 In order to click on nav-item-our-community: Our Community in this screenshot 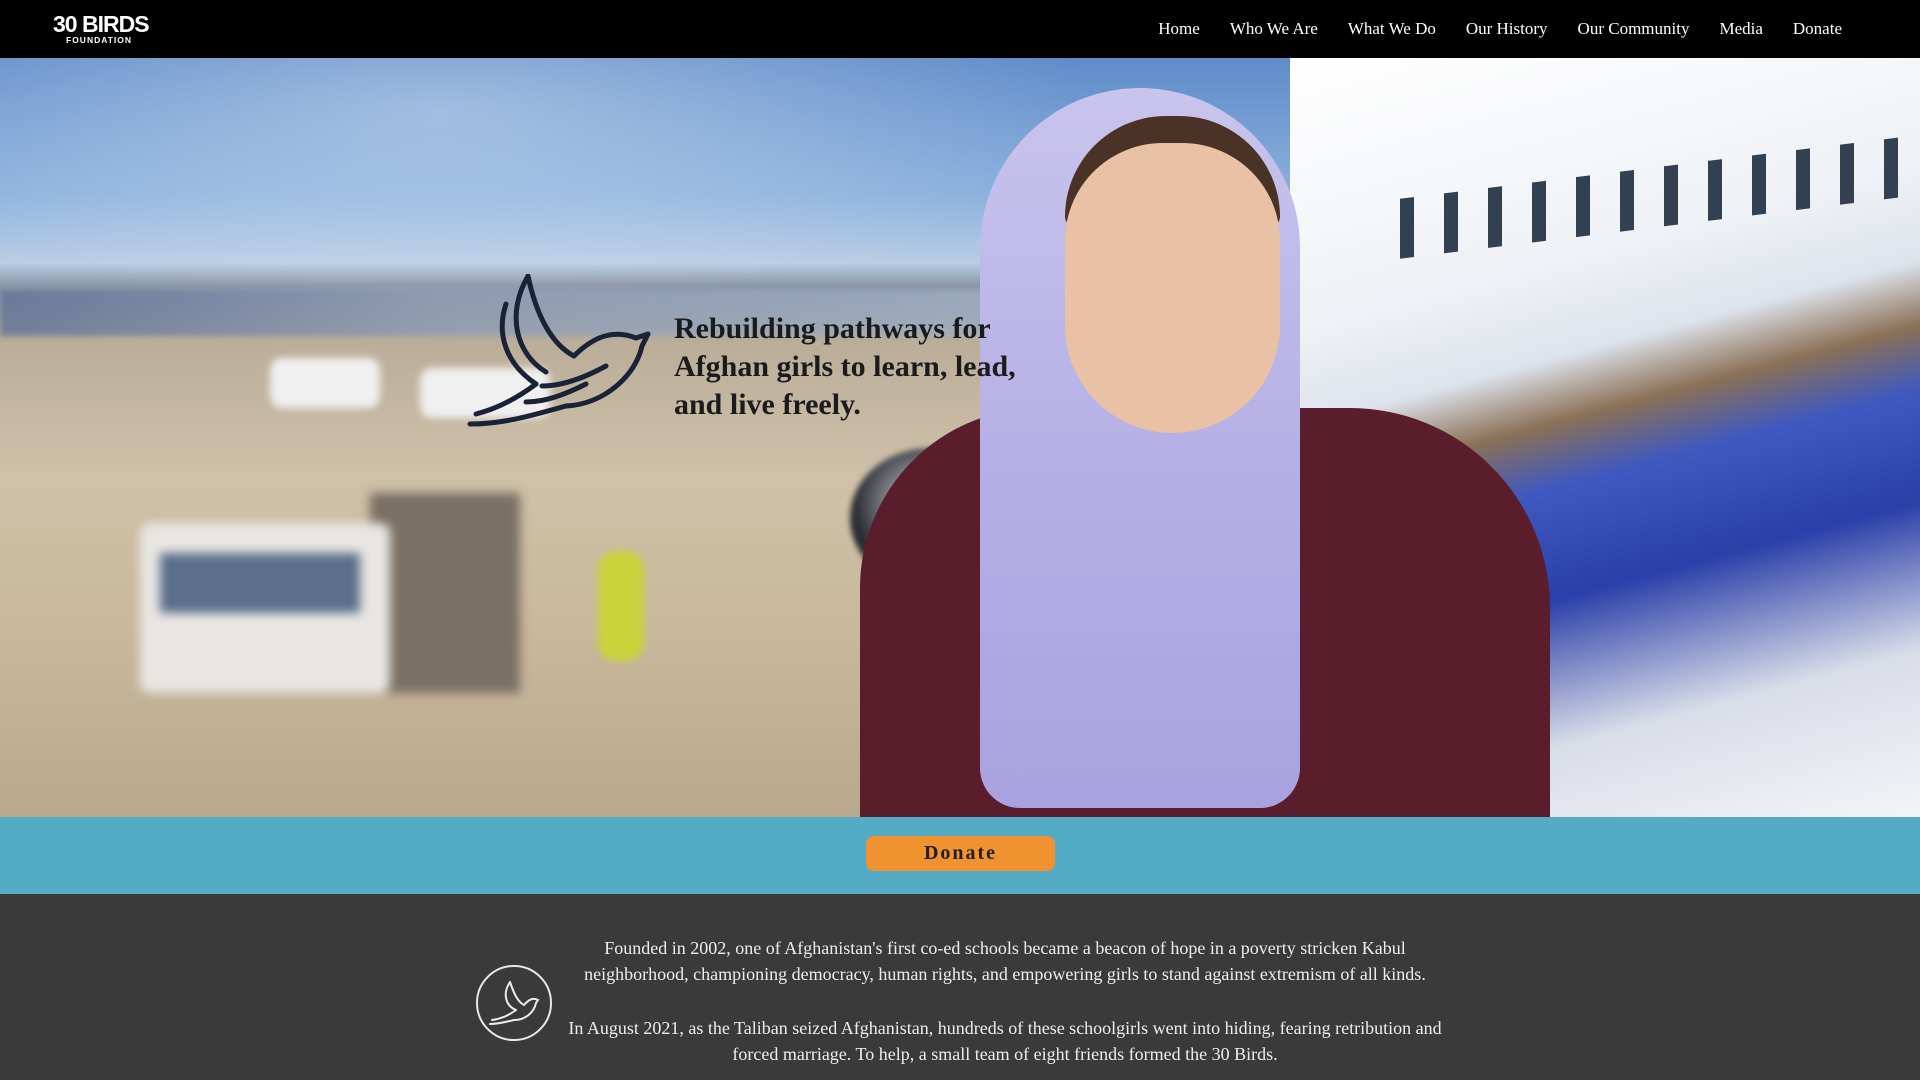, I will do `click(1634, 29)`.